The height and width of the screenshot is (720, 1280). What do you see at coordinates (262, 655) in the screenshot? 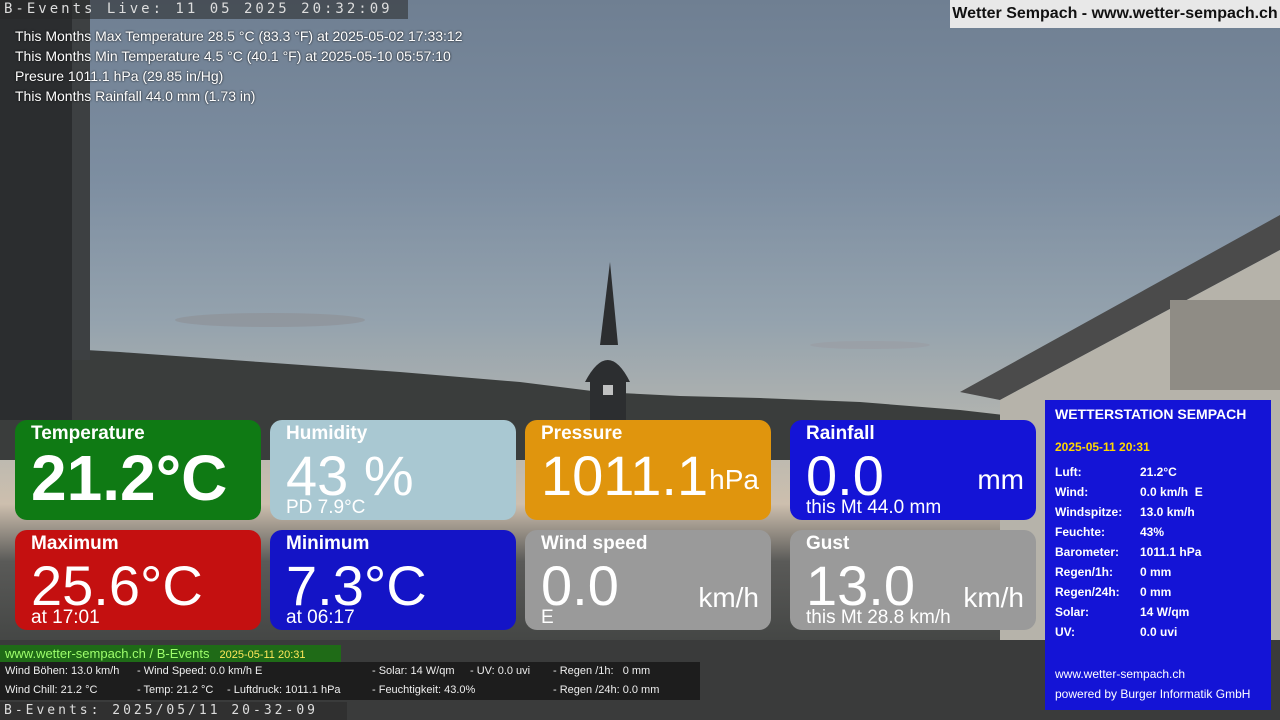
I see `site-bar-date: 2025-05-11 20:31` at bounding box center [262, 655].